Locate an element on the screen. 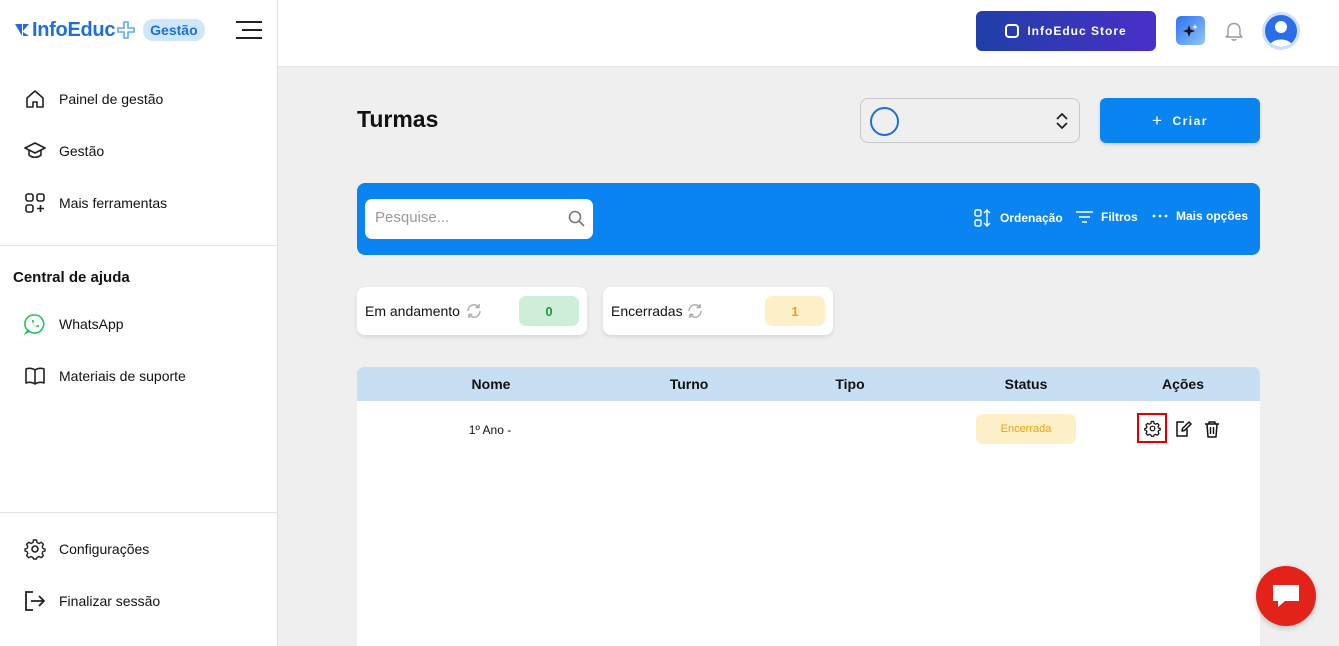 The height and width of the screenshot is (646, 1339). sidebar-item-painel-de-gestao: Painel de gestão is located at coordinates (93, 99).